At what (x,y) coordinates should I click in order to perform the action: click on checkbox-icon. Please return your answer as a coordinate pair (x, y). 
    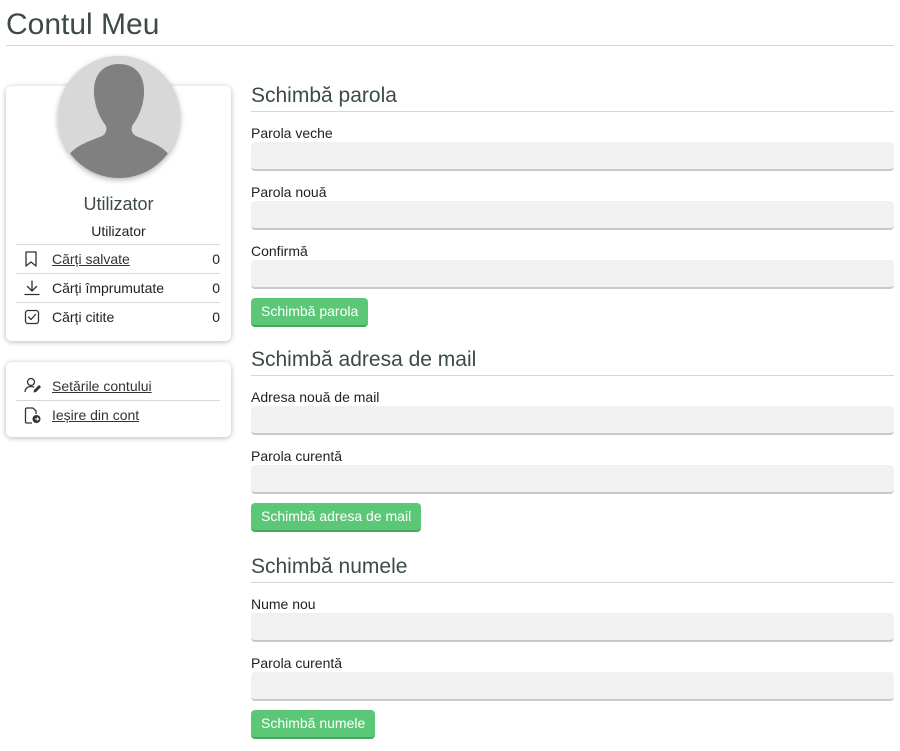
    Looking at the image, I should click on (34, 317).